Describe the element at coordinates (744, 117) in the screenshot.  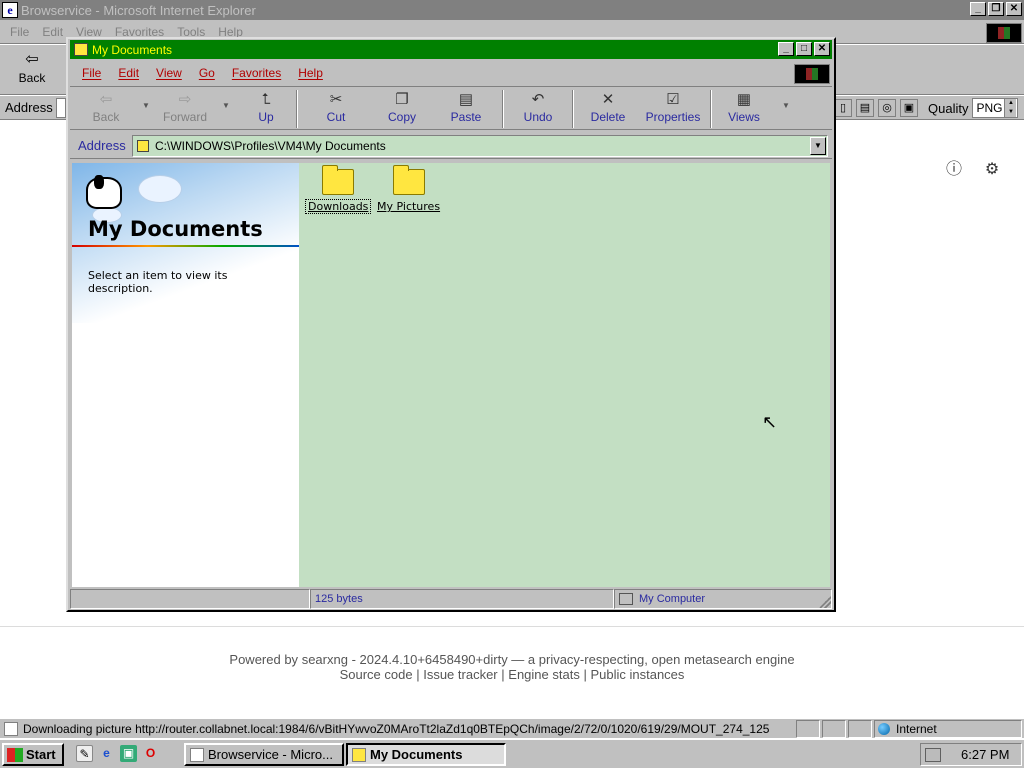
I see `views-label: Views` at that location.